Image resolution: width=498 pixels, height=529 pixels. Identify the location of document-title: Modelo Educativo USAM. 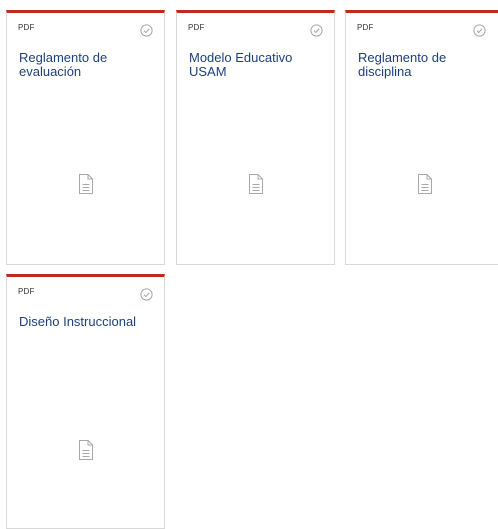
(256, 65).